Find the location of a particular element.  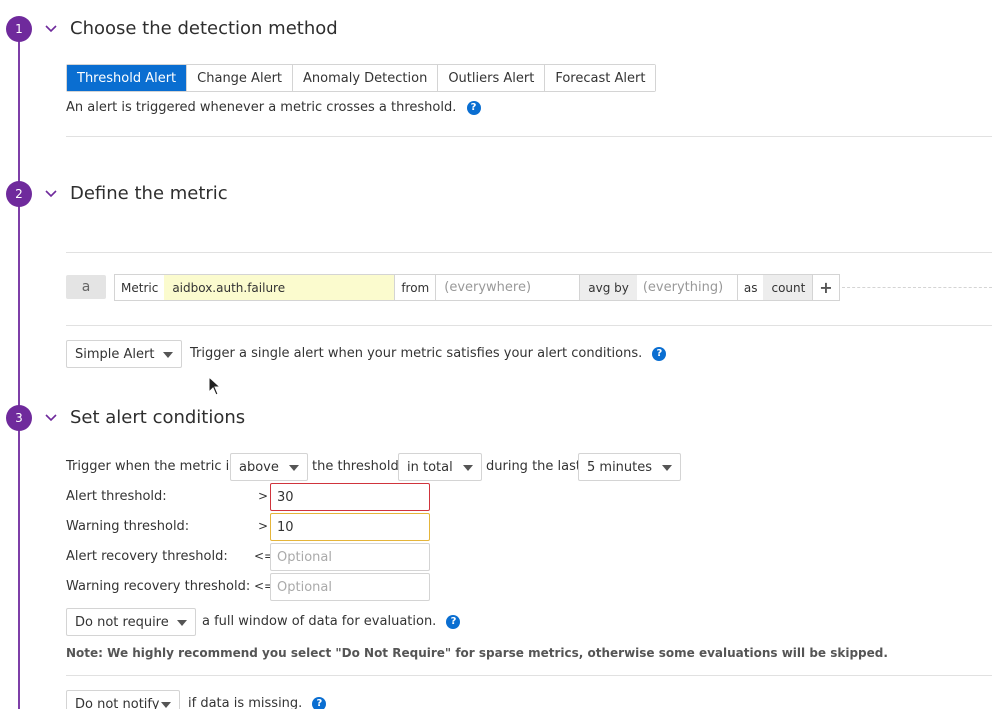

dashed-divider is located at coordinates (917, 287).